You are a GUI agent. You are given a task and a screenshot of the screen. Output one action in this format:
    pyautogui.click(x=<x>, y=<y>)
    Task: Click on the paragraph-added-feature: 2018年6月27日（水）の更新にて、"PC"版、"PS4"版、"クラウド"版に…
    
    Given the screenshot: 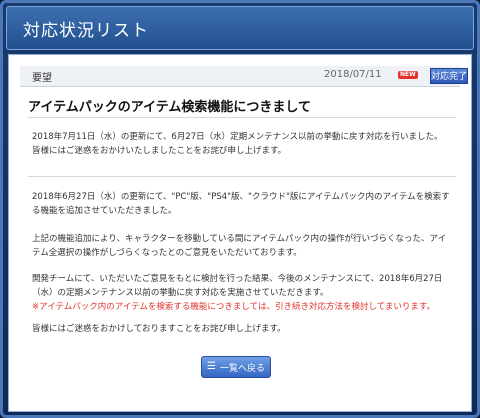 What is the action you would take?
    pyautogui.click(x=241, y=204)
    